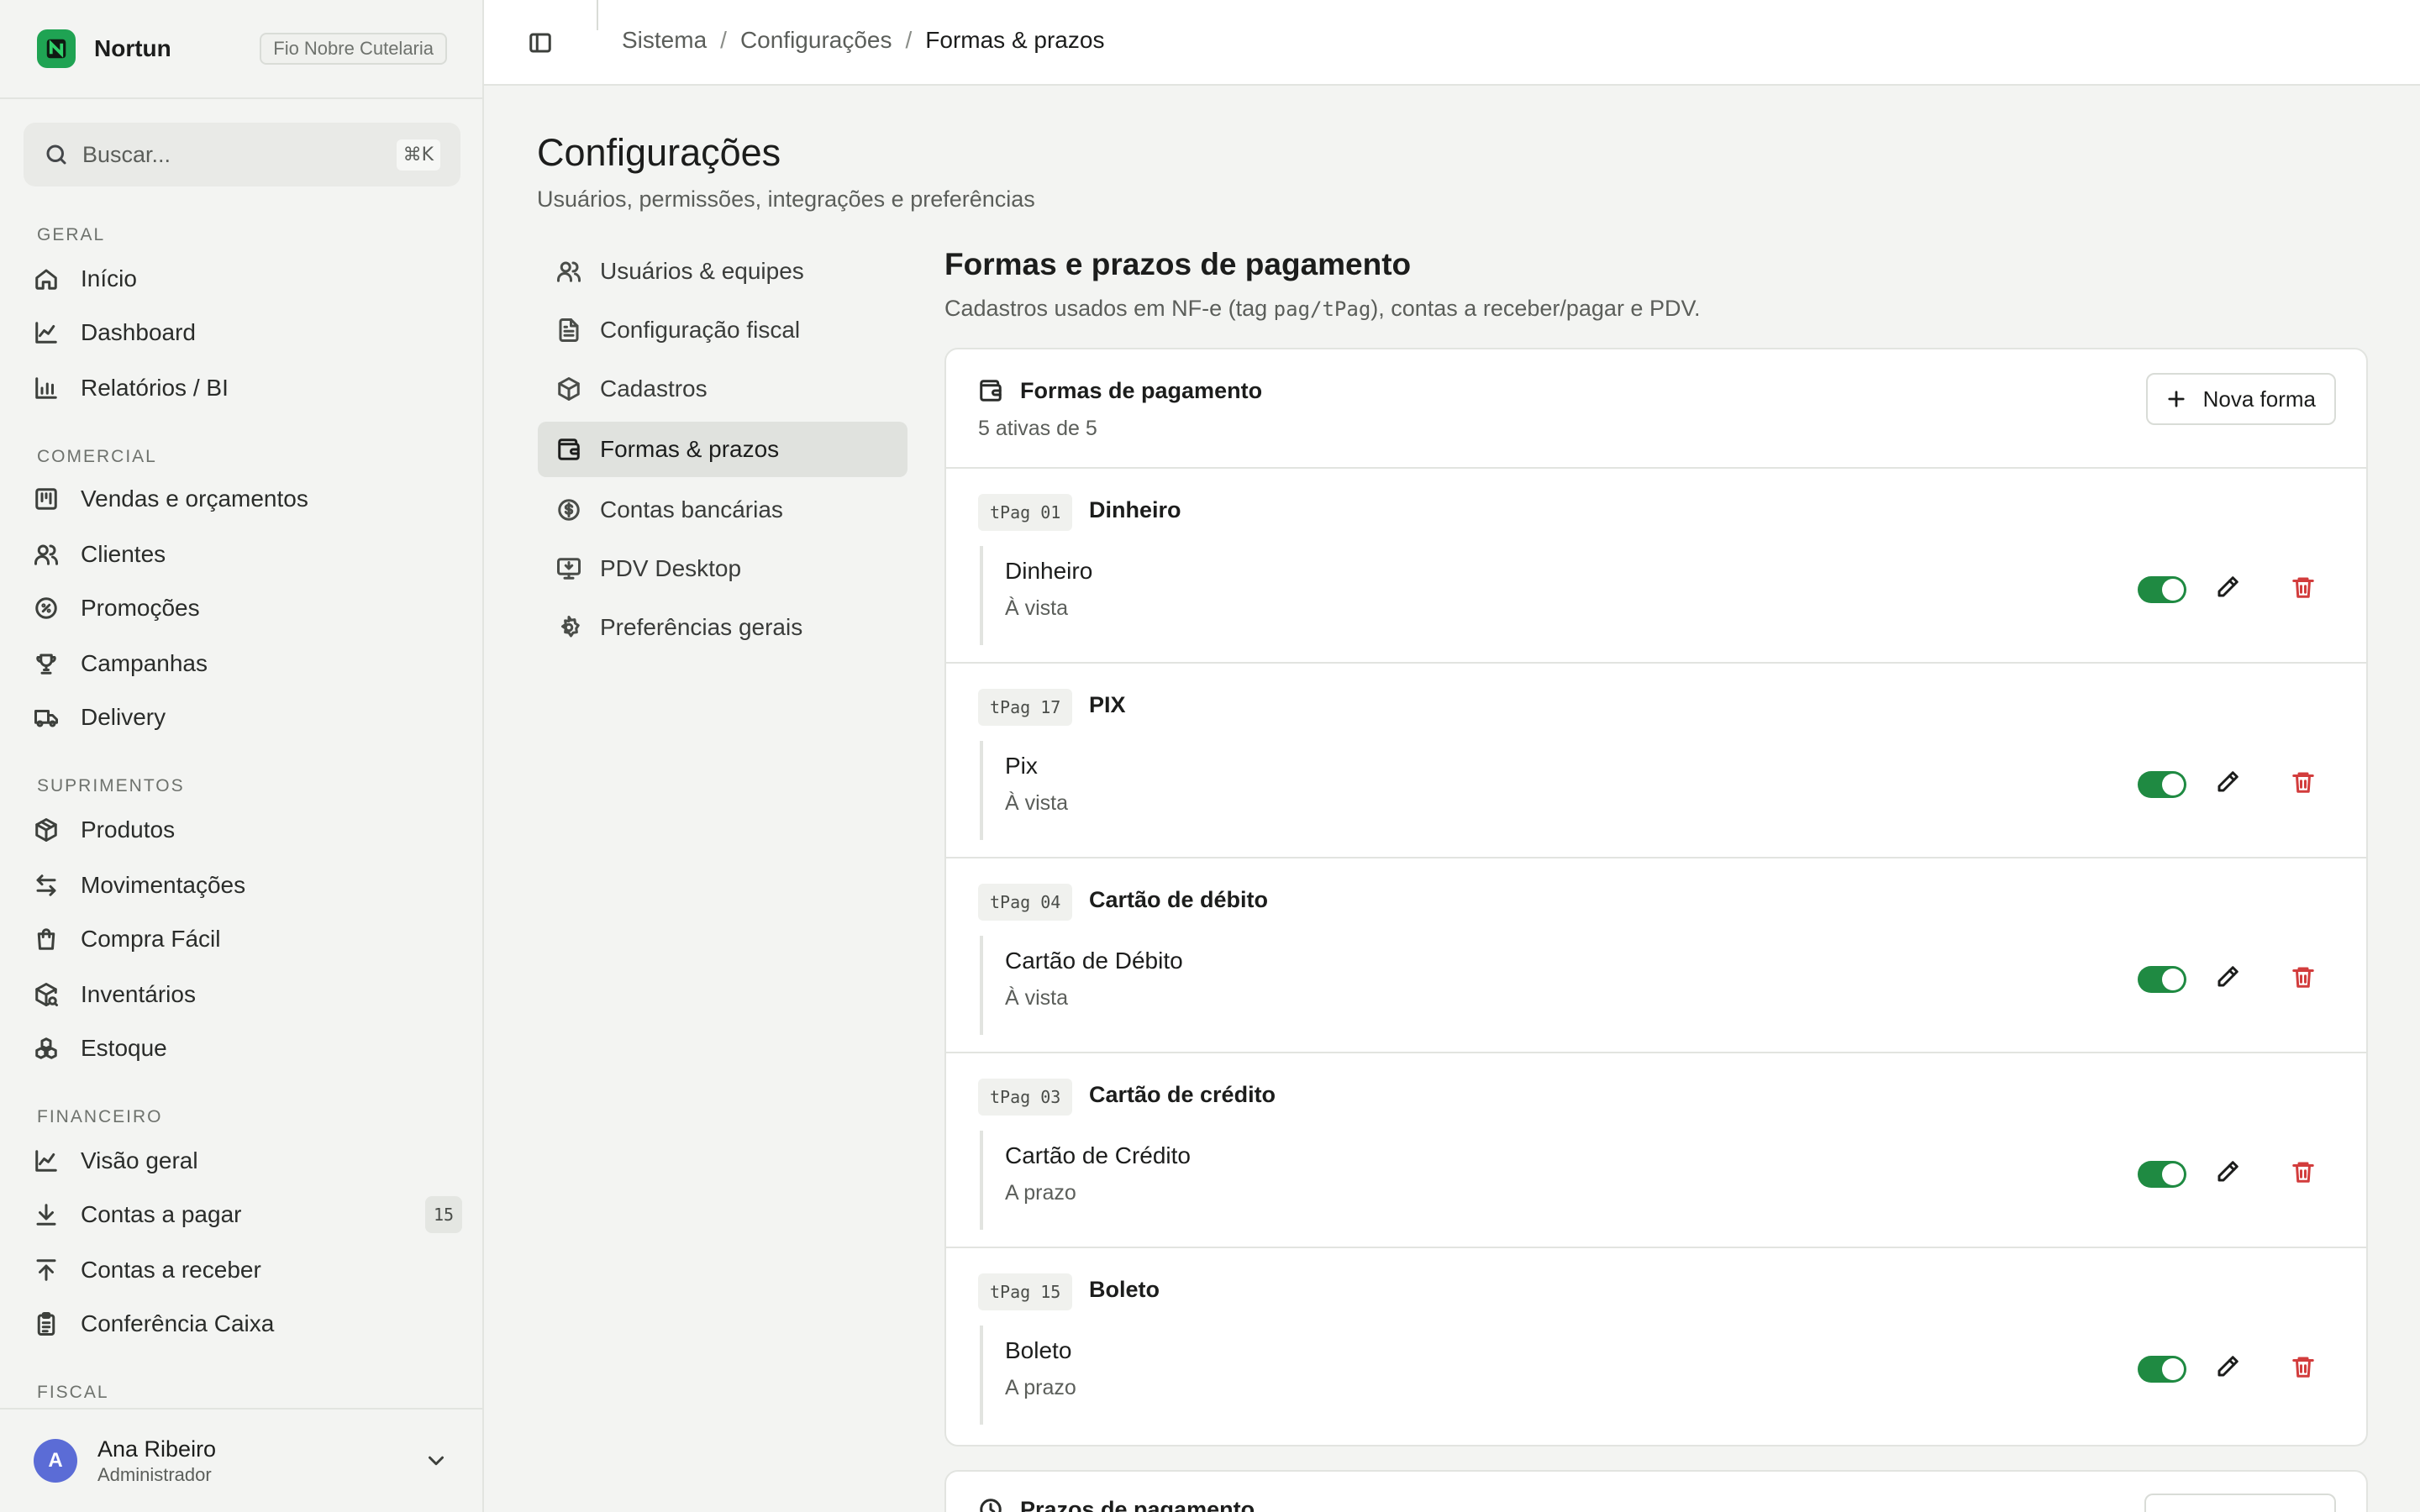 The width and height of the screenshot is (2420, 1512). What do you see at coordinates (1022, 766) in the screenshot?
I see `method-name: Pix` at bounding box center [1022, 766].